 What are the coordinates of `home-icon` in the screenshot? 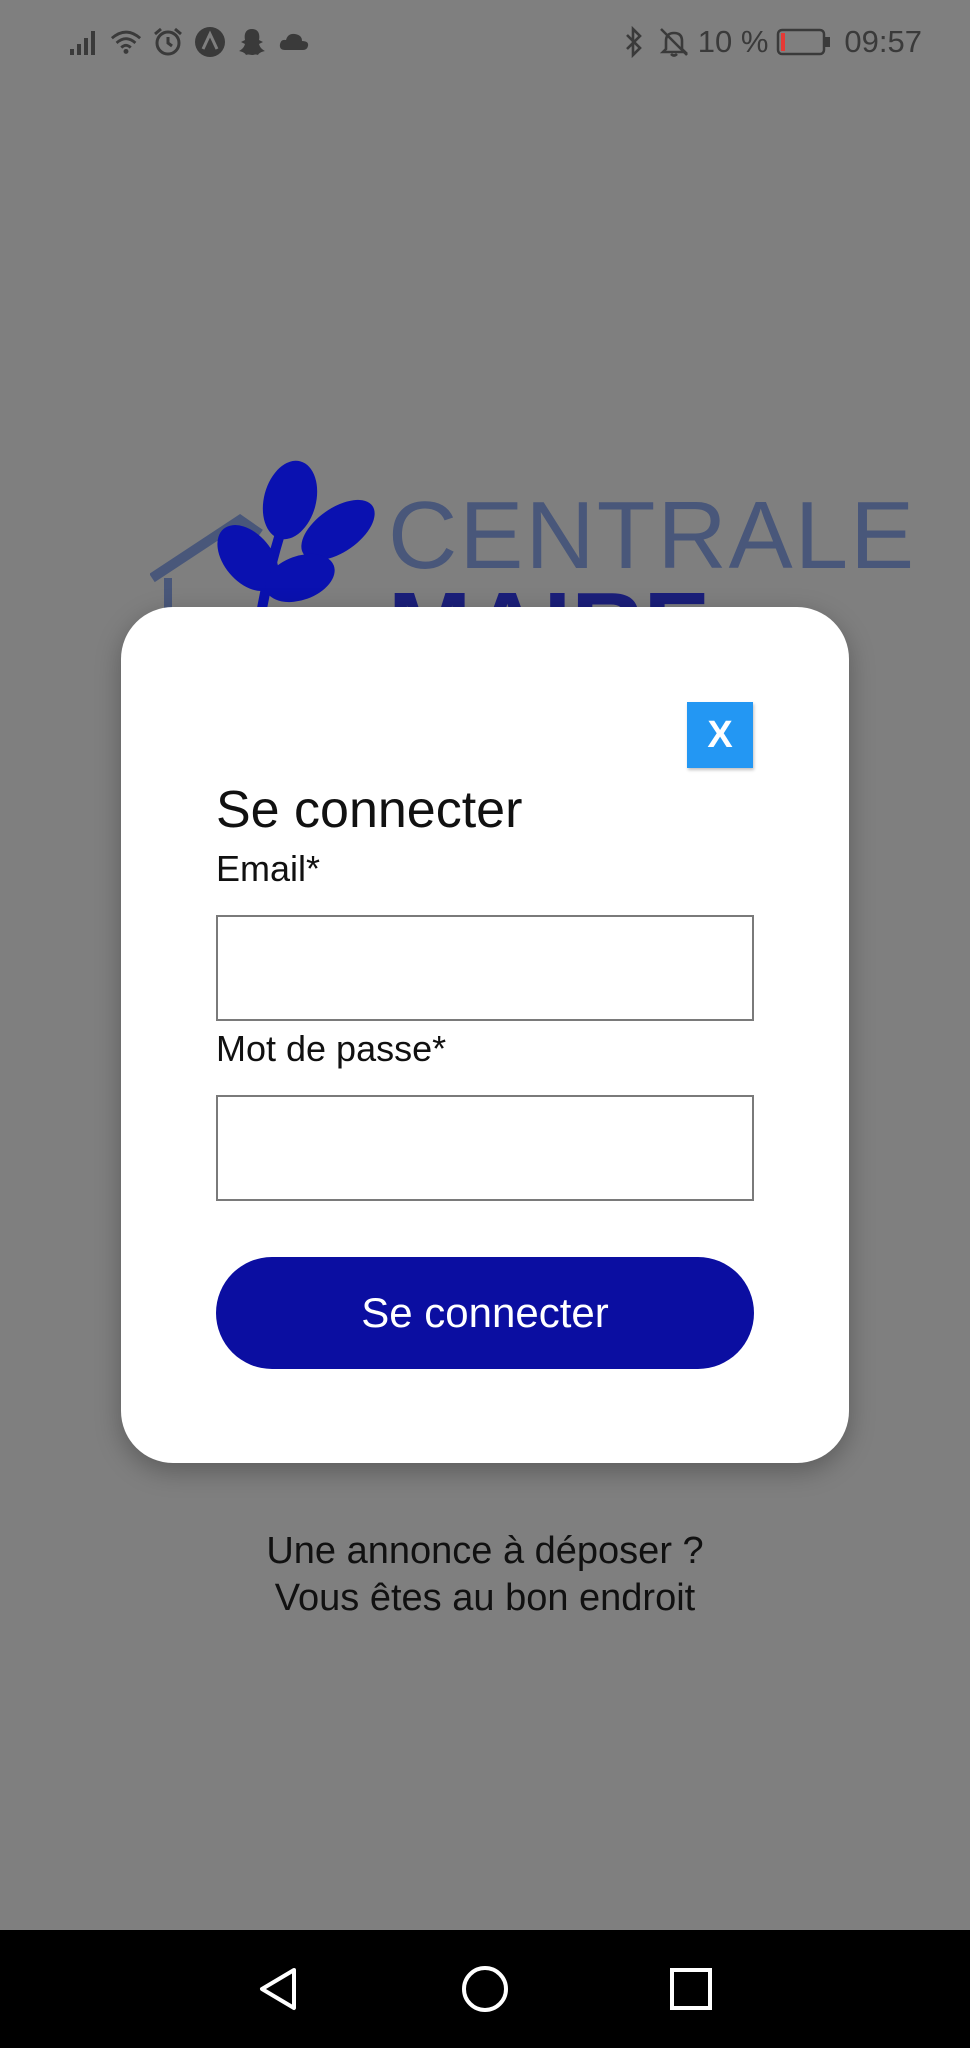 It's located at (485, 1989).